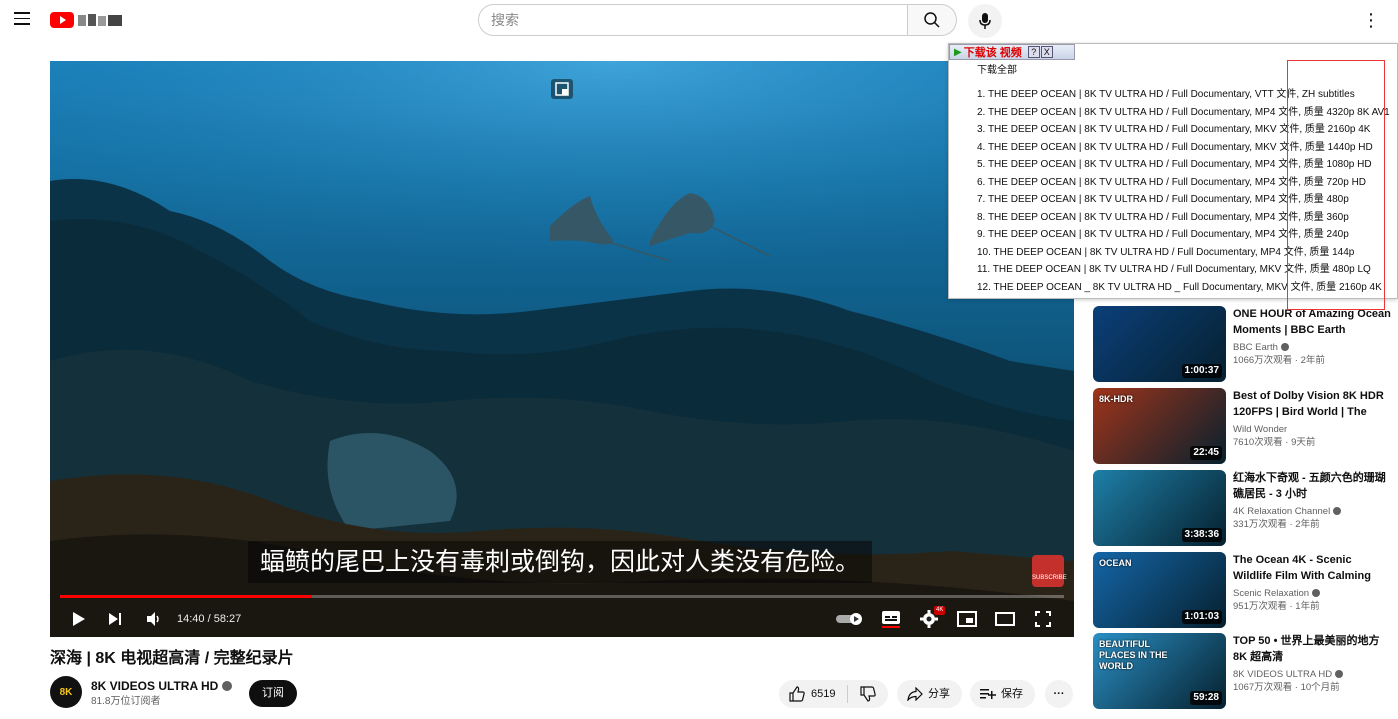 The image size is (1398, 719). What do you see at coordinates (1049, 571) in the screenshot?
I see `subscribe-watermark: SUBSCRIBE` at bounding box center [1049, 571].